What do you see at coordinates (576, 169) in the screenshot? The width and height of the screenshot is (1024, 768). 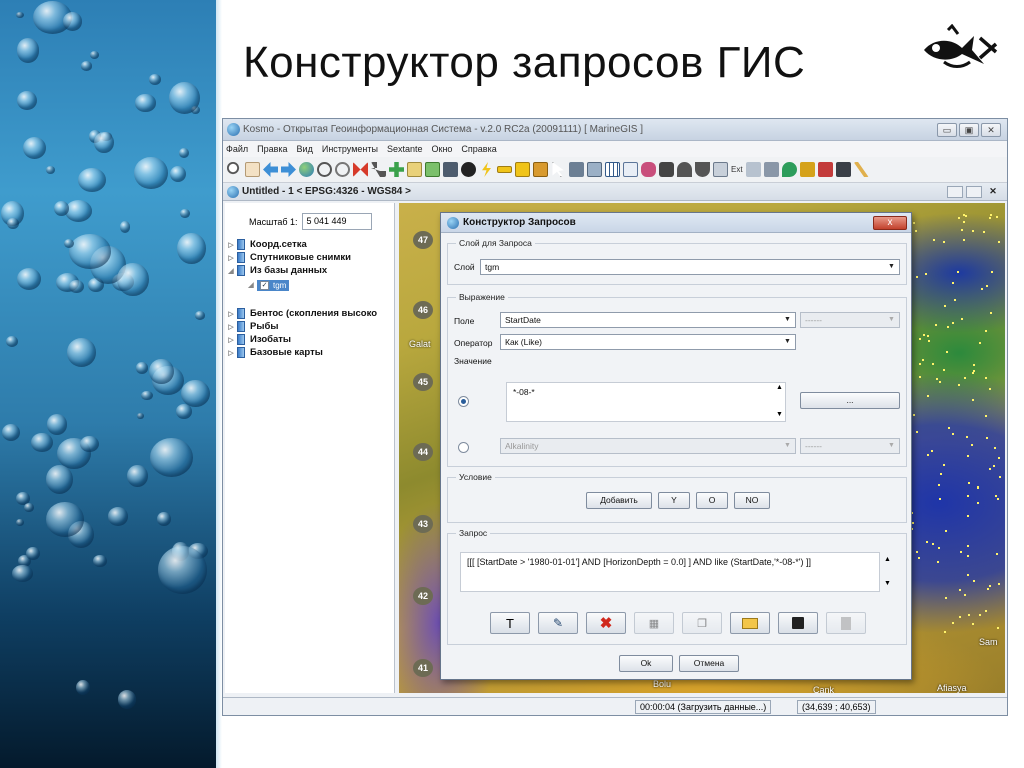 I see `select-feature-icon` at bounding box center [576, 169].